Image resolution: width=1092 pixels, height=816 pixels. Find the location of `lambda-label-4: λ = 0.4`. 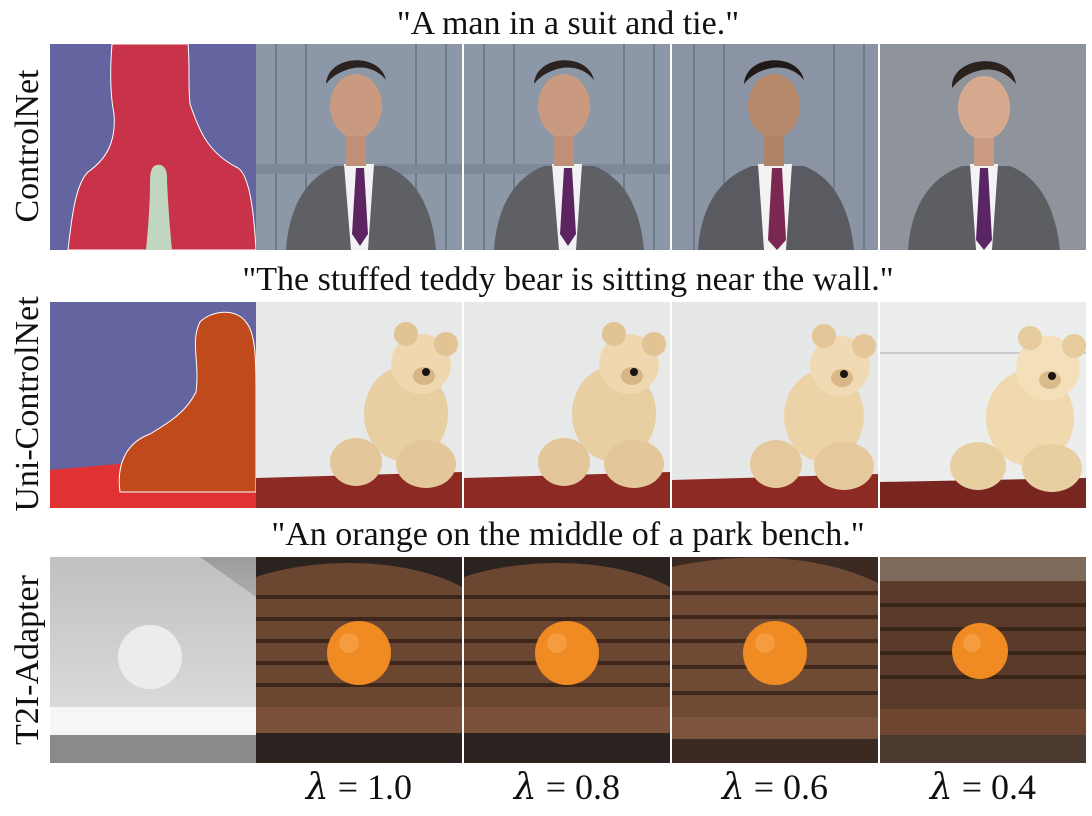

lambda-label-4: λ = 0.4 is located at coordinates (983, 787).